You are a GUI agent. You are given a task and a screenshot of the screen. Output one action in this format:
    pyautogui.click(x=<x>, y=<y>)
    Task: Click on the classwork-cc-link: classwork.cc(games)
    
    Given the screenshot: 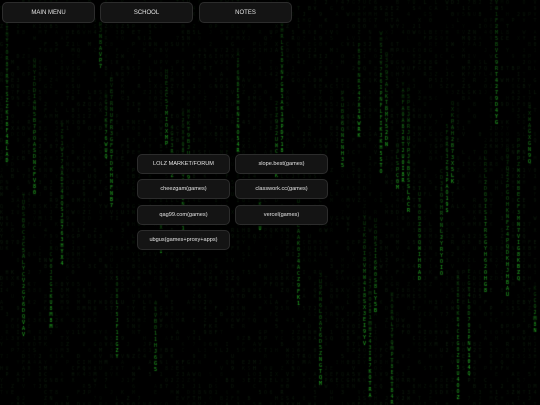 What is the action you would take?
    pyautogui.click(x=281, y=189)
    